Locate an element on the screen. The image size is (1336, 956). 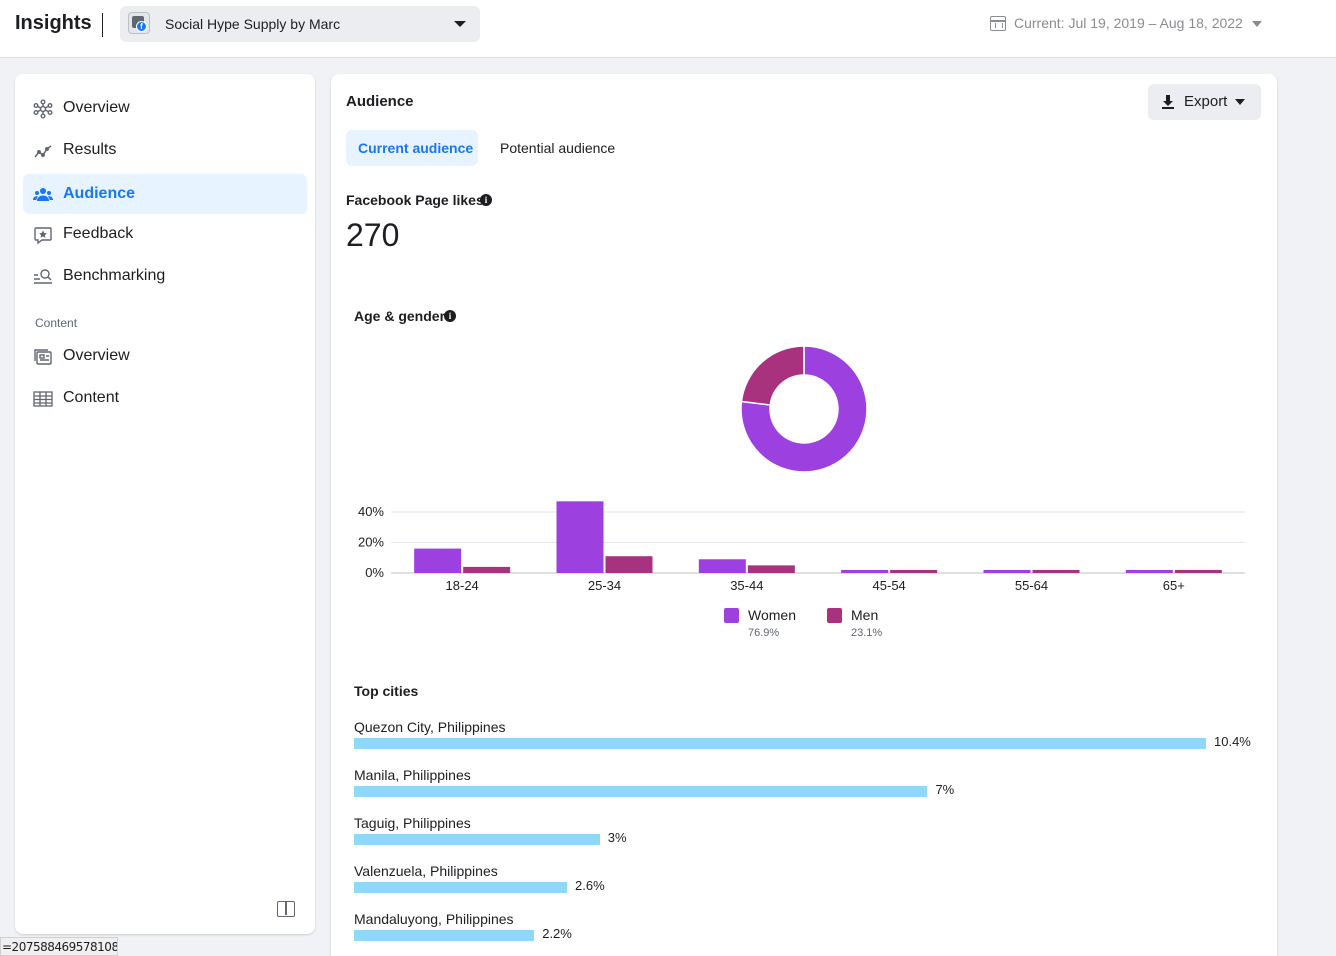
network-icon is located at coordinates (43, 109).